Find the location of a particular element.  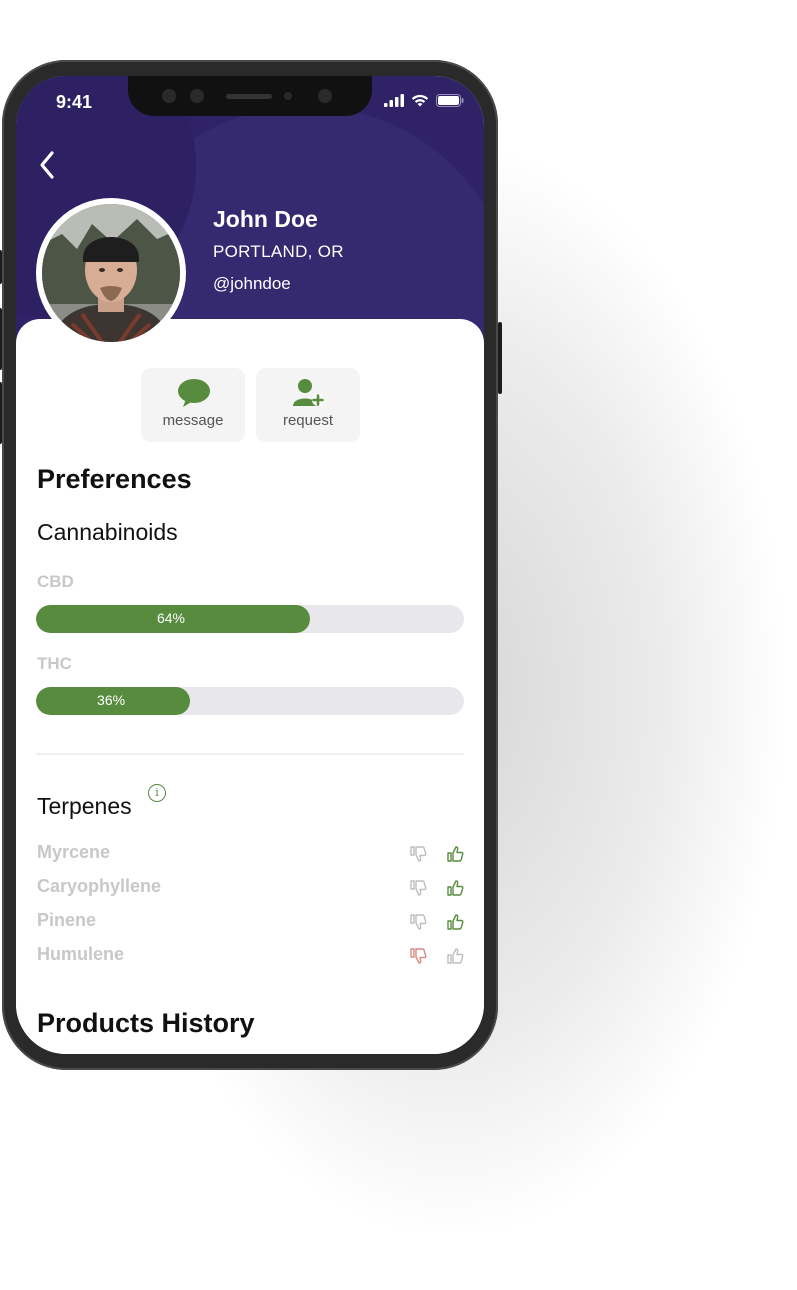

avatar-photo is located at coordinates (111, 273).